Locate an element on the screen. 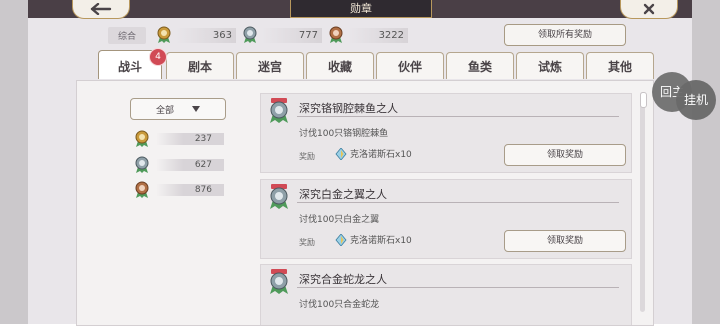  scrollbar-thumb is located at coordinates (643, 100).